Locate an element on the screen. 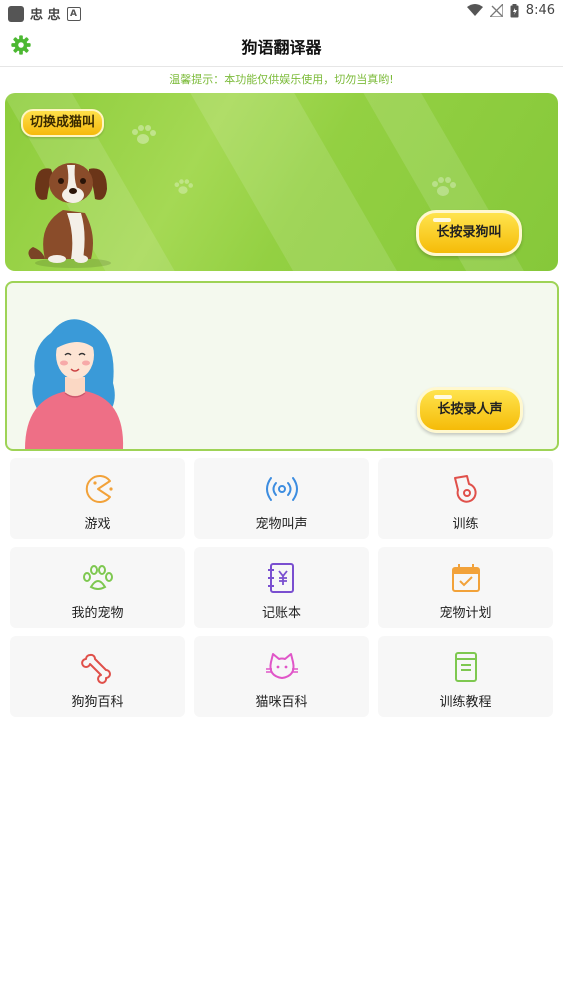 This screenshot has height=1000, width=563. title-bar: 狗语翻译器 is located at coordinates (281, 46).